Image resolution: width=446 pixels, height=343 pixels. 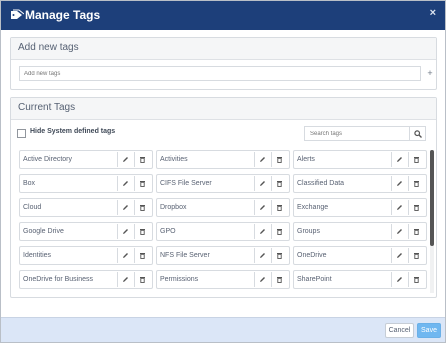 I want to click on tag-item: OneDrive for Business, so click(x=86, y=279).